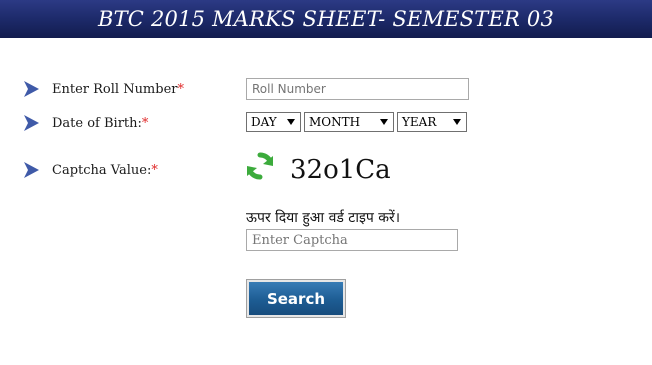  Describe the element at coordinates (260, 166) in the screenshot. I see `refresh-icon` at that location.